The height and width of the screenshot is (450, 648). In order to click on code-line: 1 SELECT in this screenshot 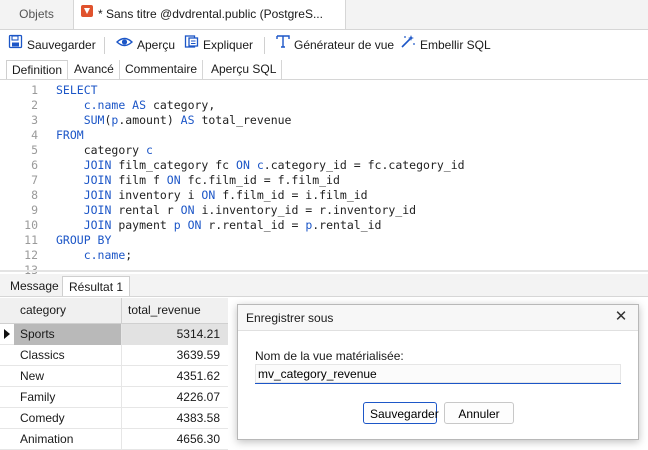, I will do `click(48, 90)`.